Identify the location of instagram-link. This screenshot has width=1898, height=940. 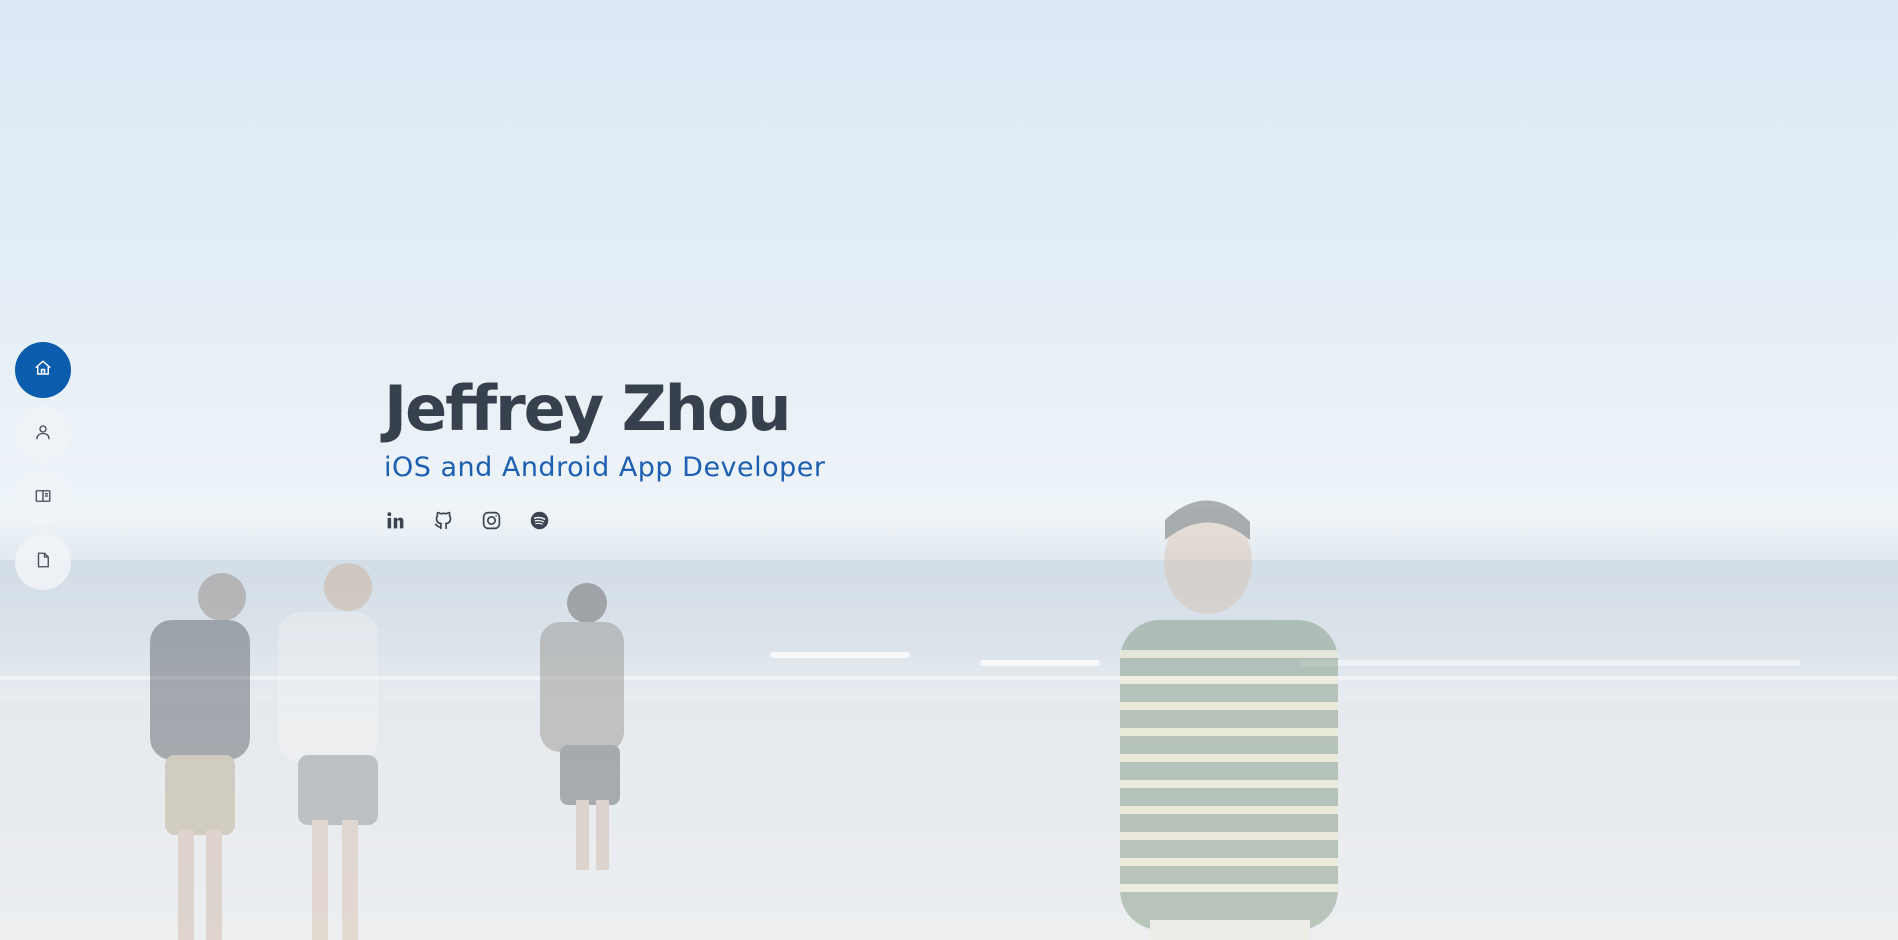
(491, 522).